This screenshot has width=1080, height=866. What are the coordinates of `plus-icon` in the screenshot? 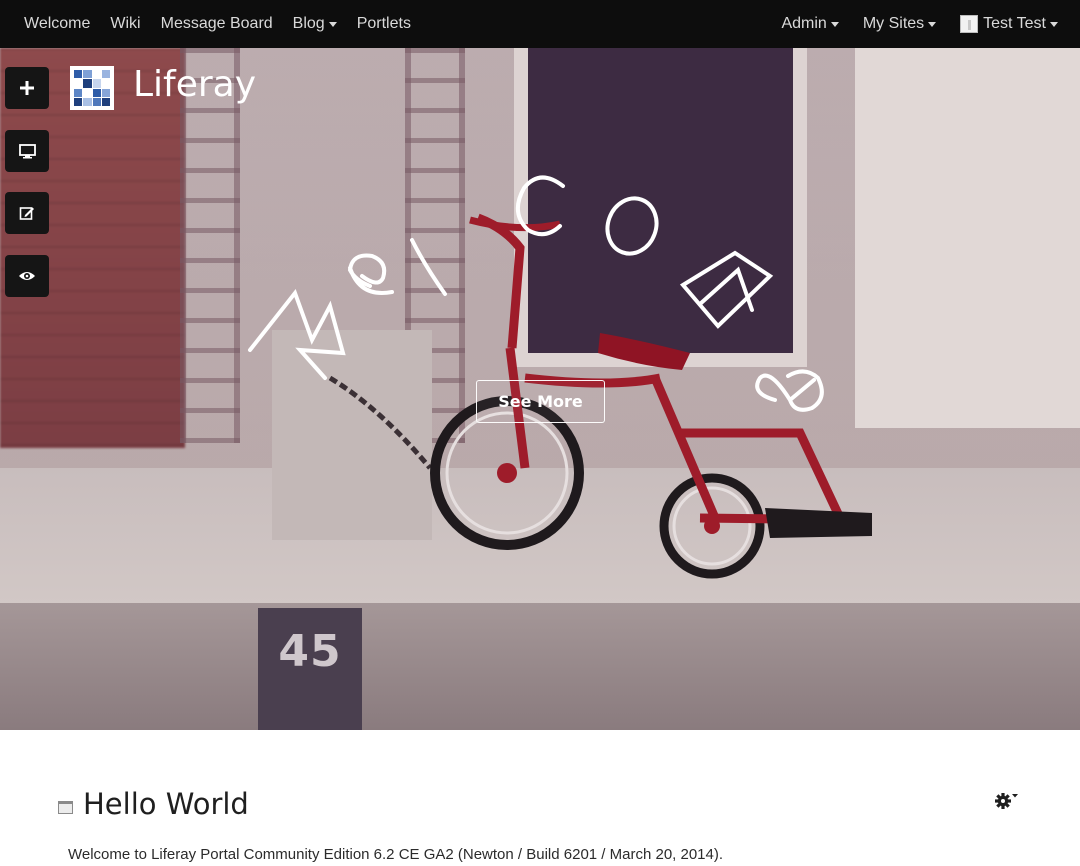 It's located at (27, 88).